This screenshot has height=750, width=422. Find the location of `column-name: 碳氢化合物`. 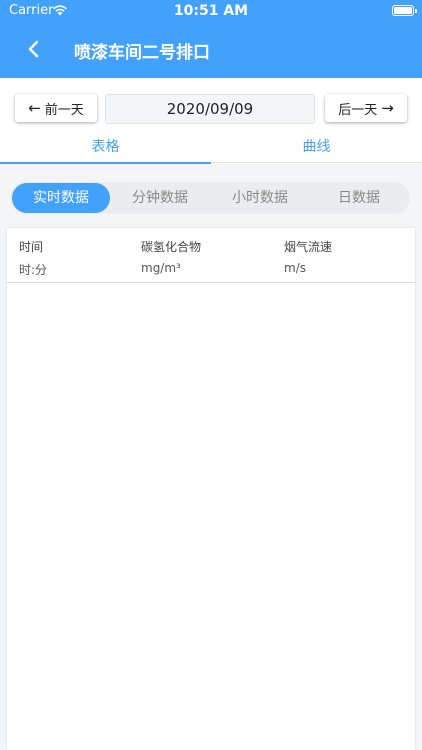

column-name: 碳氢化合物 is located at coordinates (171, 247).